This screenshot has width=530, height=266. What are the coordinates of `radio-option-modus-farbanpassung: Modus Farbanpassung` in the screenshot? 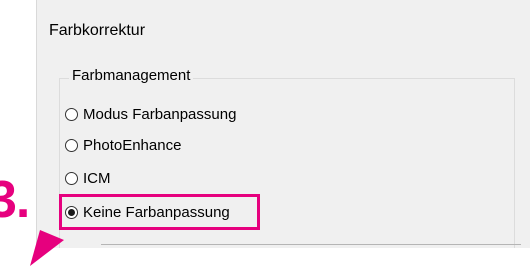 It's located at (150, 114).